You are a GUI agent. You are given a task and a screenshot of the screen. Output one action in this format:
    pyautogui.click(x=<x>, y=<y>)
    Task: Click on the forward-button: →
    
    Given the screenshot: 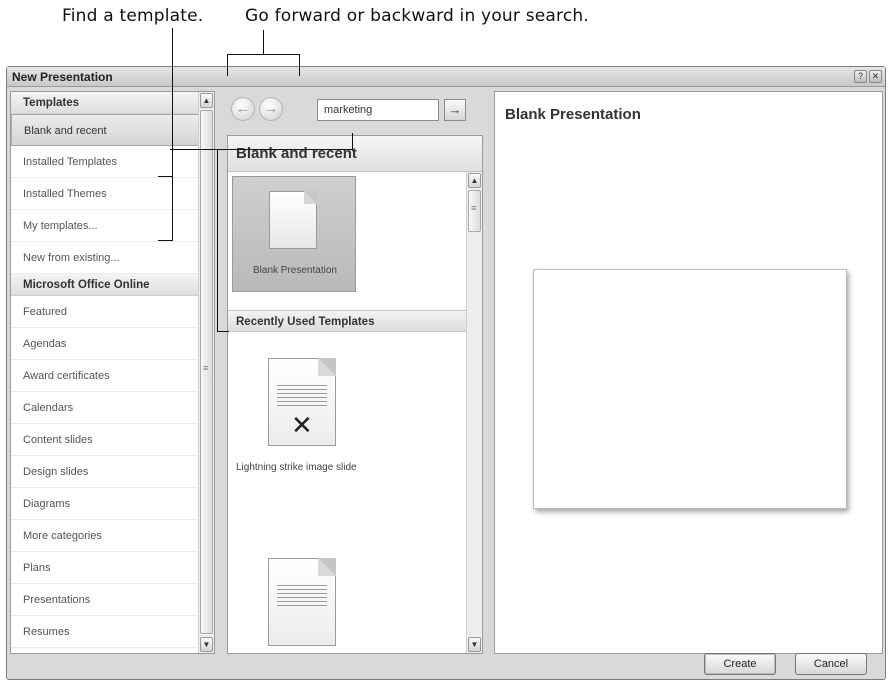 What is the action you would take?
    pyautogui.click(x=271, y=109)
    